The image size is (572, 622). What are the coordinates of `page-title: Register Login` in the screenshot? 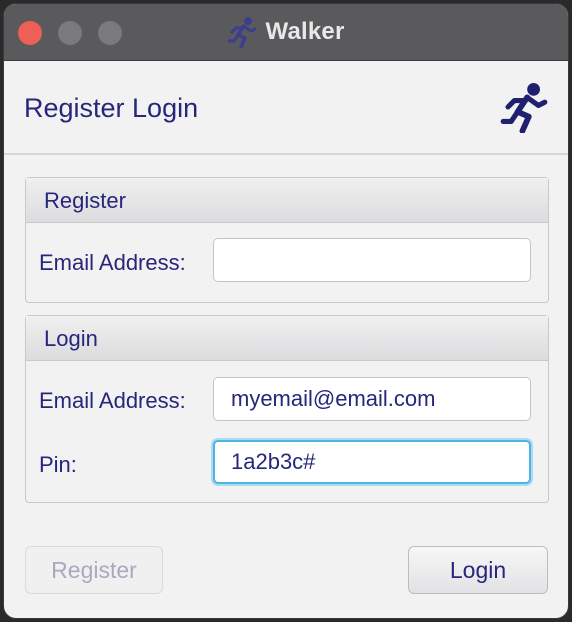 It's located at (111, 108).